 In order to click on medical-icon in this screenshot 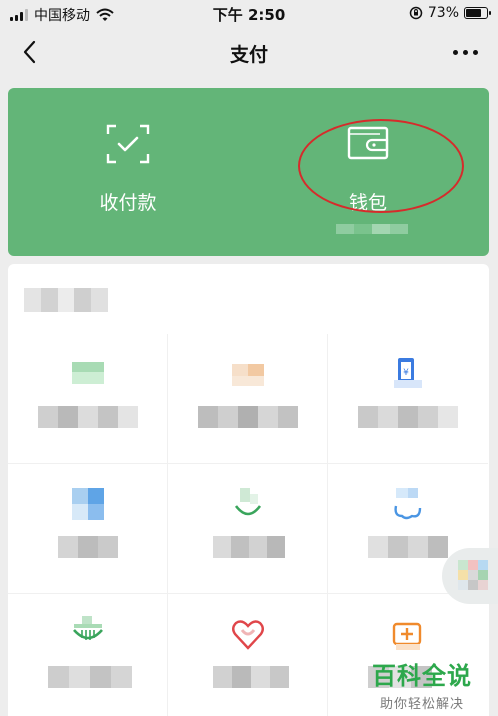, I will do `click(407, 636)`.